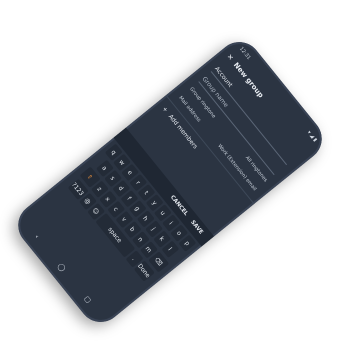 Image resolution: width=340 pixels, height=363 pixels. Describe the element at coordinates (312, 136) in the screenshot. I see `status-icons: ▾ ◢ ▮` at that location.